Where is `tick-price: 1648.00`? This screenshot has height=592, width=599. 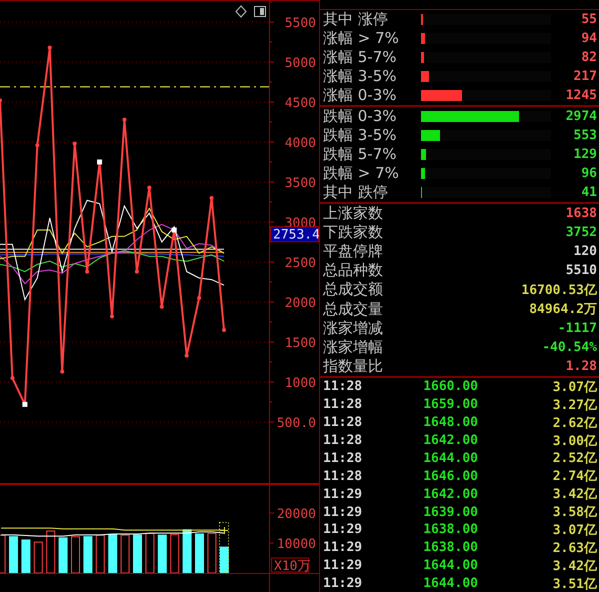 tick-price: 1648.00 is located at coordinates (450, 422).